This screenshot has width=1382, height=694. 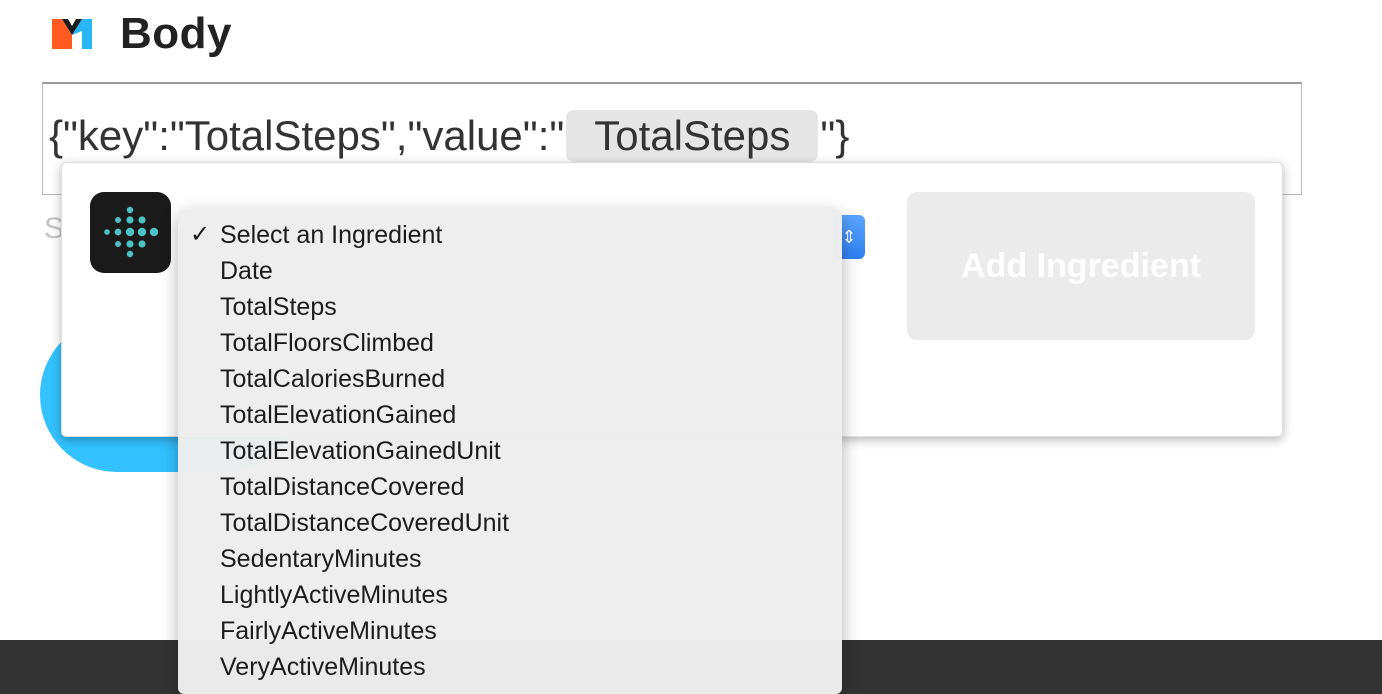 I want to click on dropdown-option-label: TotalSteps, so click(x=278, y=307).